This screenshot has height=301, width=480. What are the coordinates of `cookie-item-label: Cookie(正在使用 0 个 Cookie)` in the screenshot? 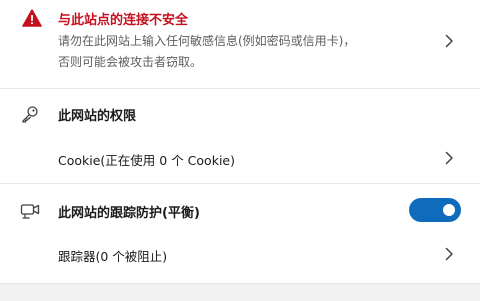 It's located at (146, 160).